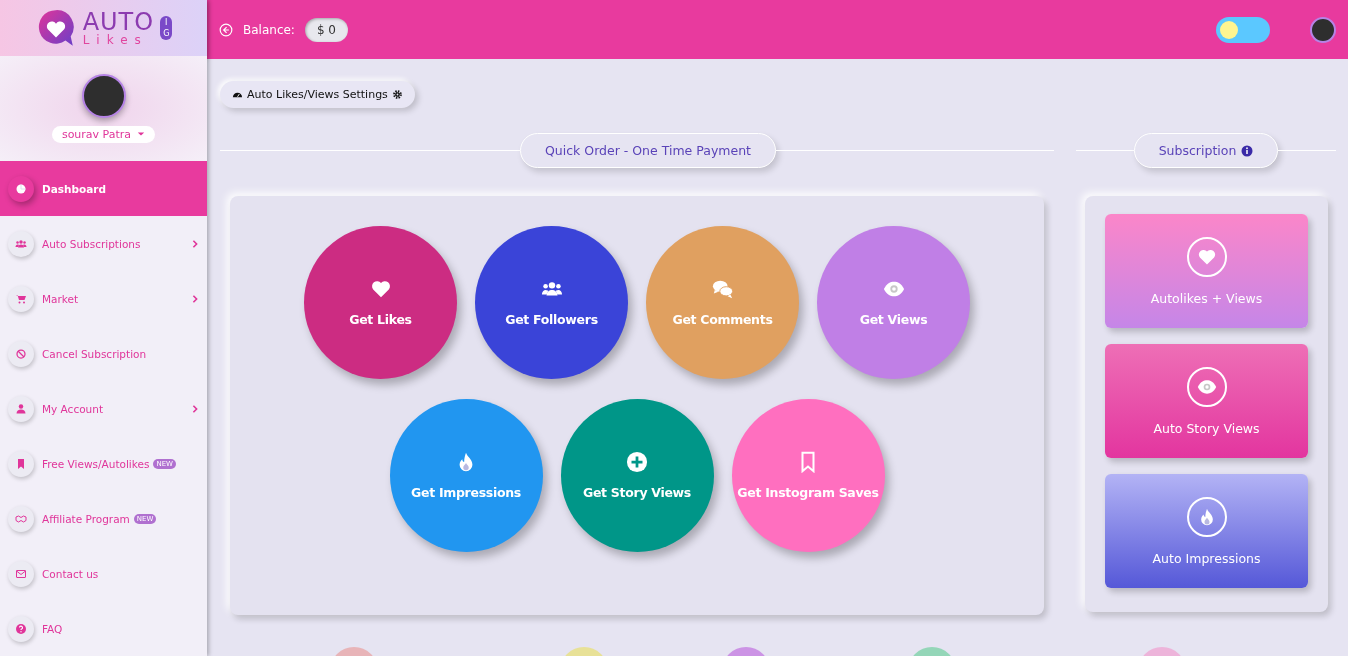 This screenshot has height=656, width=1348. What do you see at coordinates (1243, 29) in the screenshot?
I see `theme-toggle` at bounding box center [1243, 29].